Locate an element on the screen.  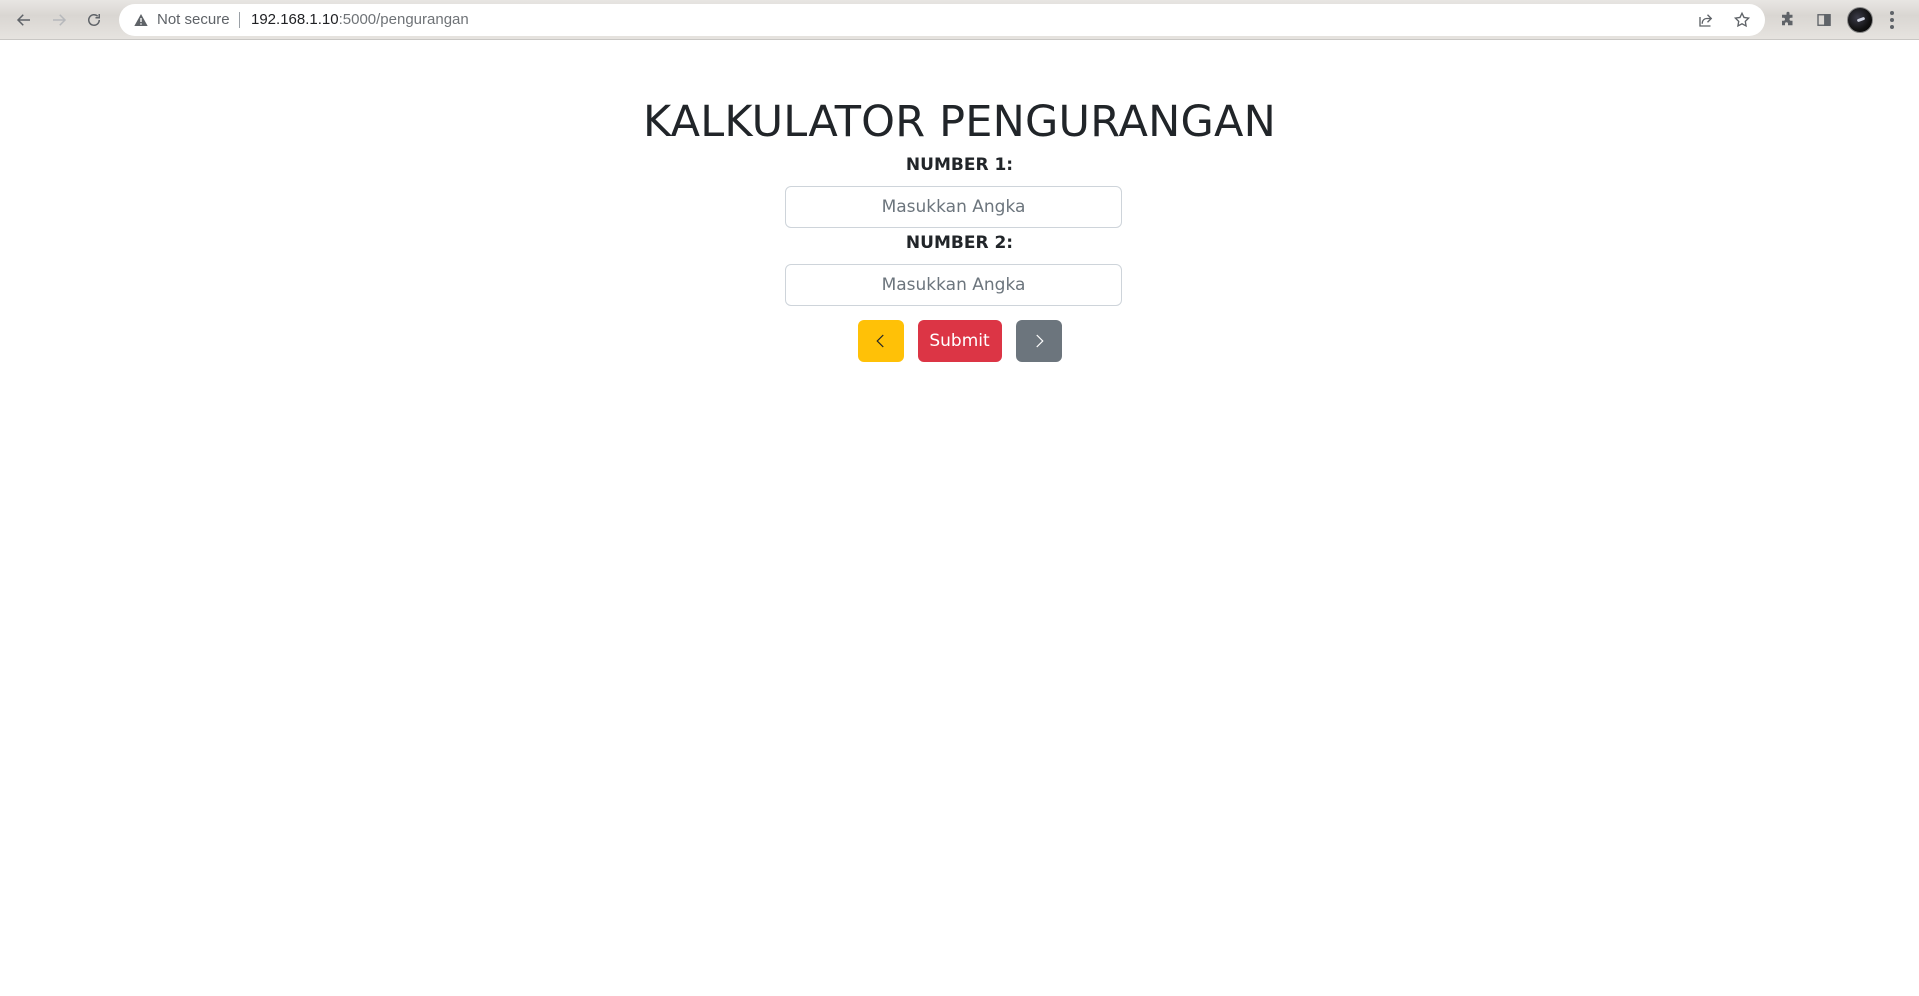
submit-button: Submit is located at coordinates (959, 341).